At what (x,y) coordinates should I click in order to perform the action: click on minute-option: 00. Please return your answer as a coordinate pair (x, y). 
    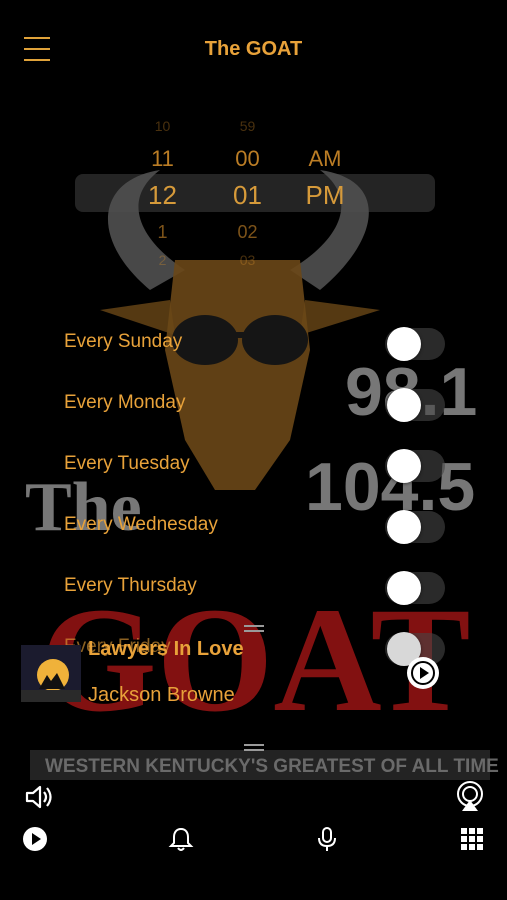
    Looking at the image, I should click on (247, 159).